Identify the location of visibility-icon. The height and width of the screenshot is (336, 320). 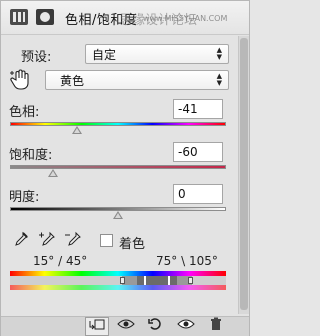
(186, 326).